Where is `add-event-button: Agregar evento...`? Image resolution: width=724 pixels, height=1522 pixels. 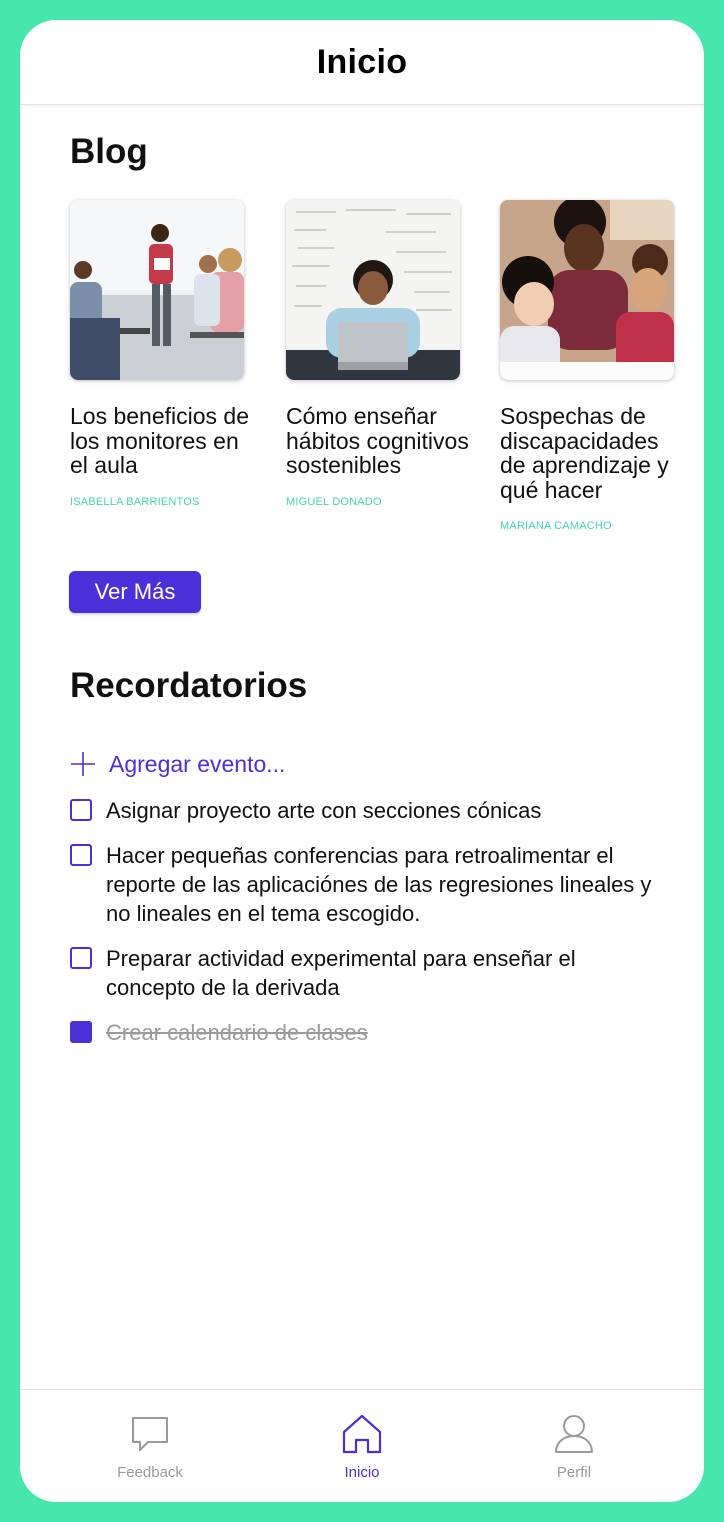
add-event-button: Agregar evento... is located at coordinates (370, 764).